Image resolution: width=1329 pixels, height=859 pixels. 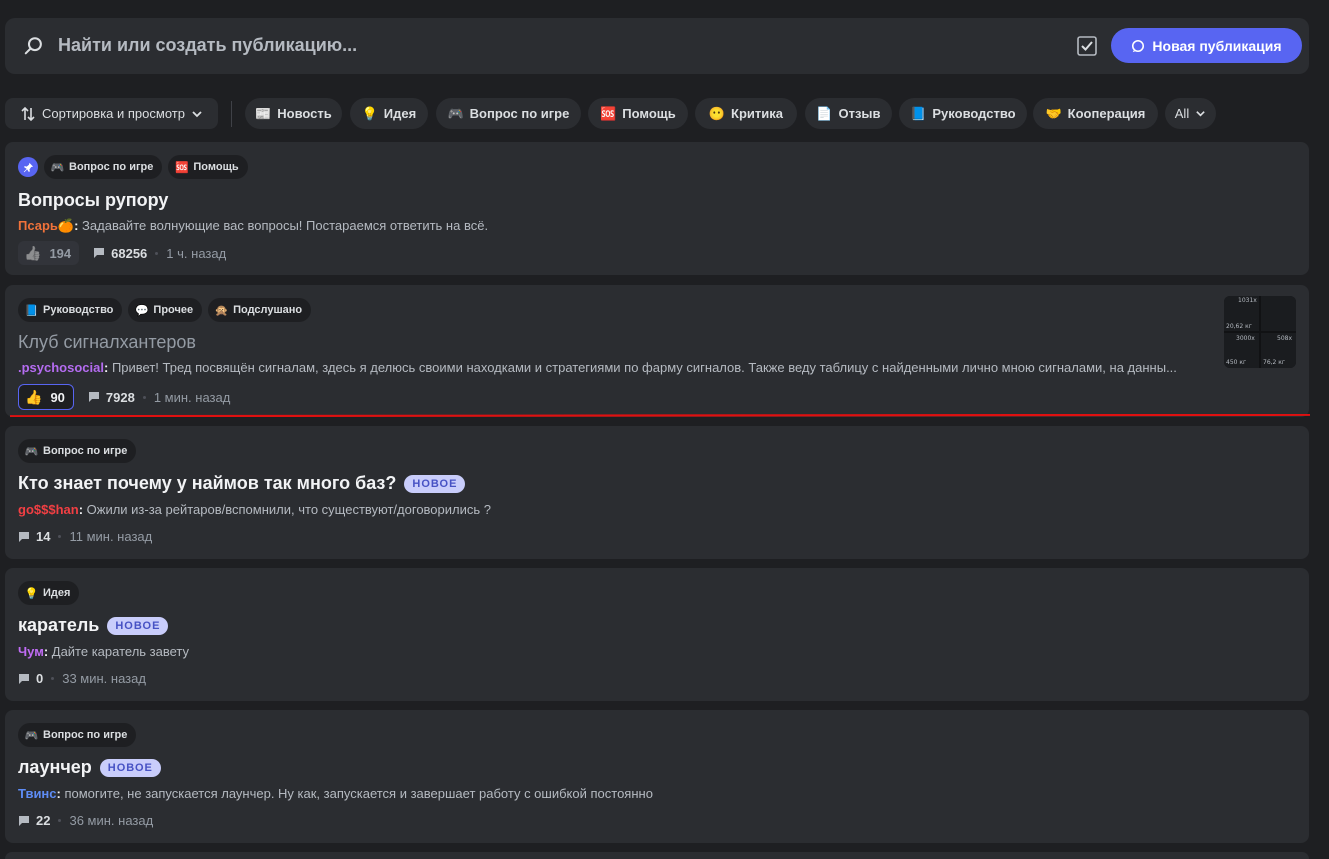 What do you see at coordinates (120, 253) in the screenshot?
I see `comment-count: 68256` at bounding box center [120, 253].